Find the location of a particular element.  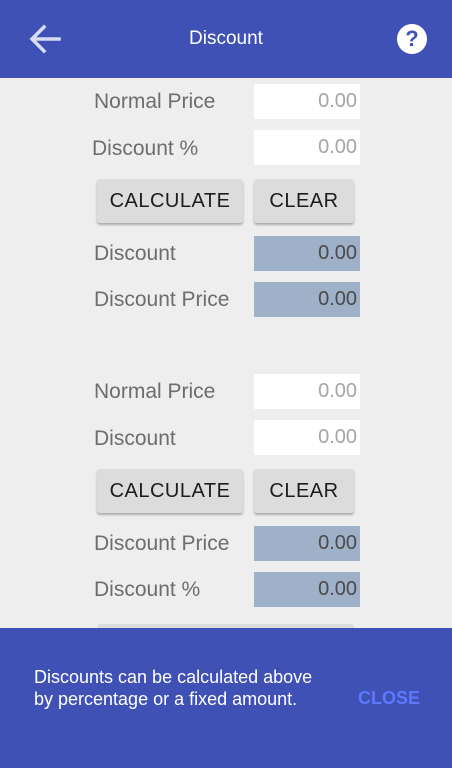

calculate-button: CALCULATE is located at coordinates (170, 201).